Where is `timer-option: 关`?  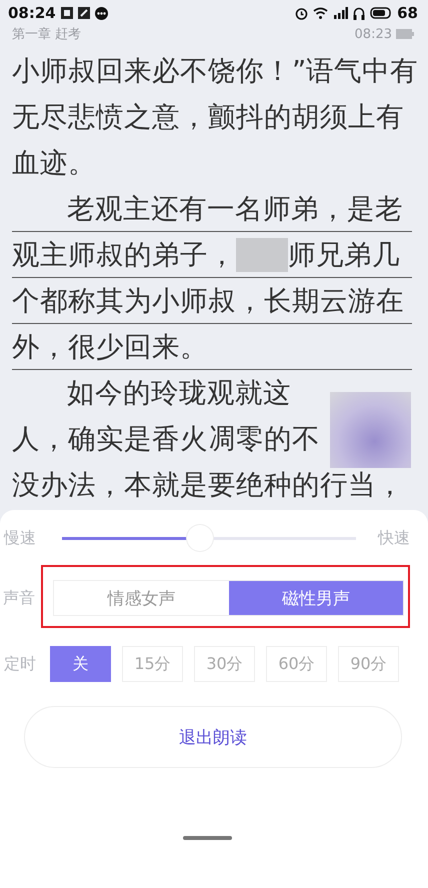 timer-option: 关 is located at coordinates (80, 664).